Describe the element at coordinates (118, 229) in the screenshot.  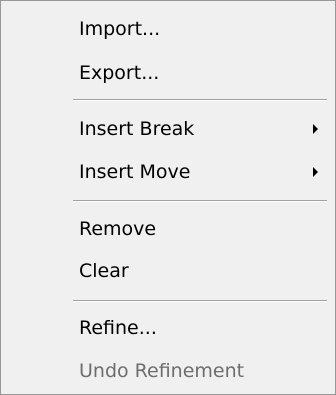
I see `menu-item-label: Remove` at that location.